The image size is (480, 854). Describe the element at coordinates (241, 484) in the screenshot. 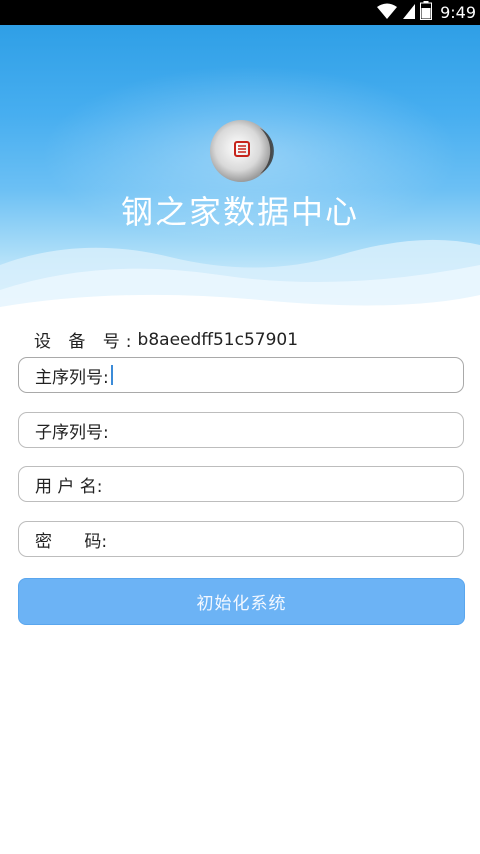

I see `username-field: 用 户 名:` at that location.